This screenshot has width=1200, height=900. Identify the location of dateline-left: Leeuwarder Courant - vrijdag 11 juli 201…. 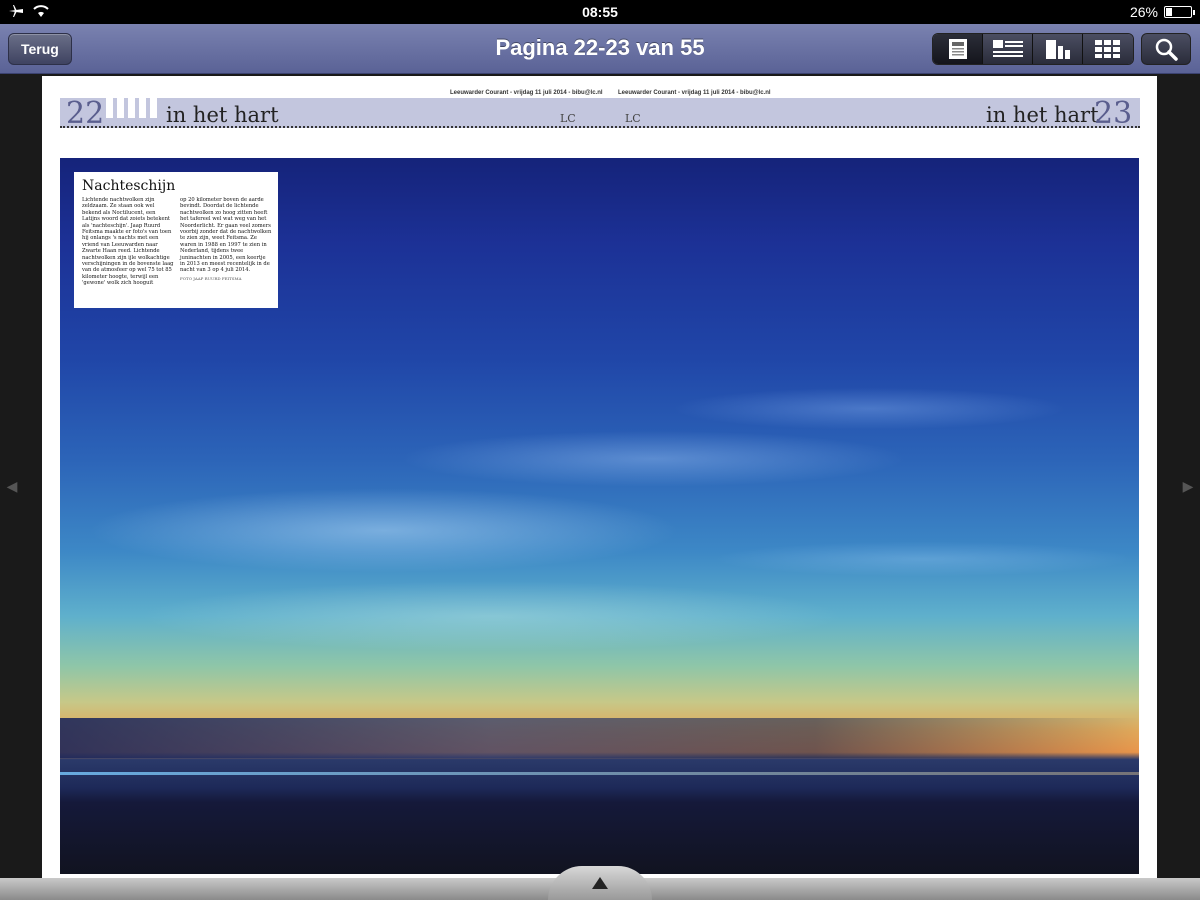
(526, 93).